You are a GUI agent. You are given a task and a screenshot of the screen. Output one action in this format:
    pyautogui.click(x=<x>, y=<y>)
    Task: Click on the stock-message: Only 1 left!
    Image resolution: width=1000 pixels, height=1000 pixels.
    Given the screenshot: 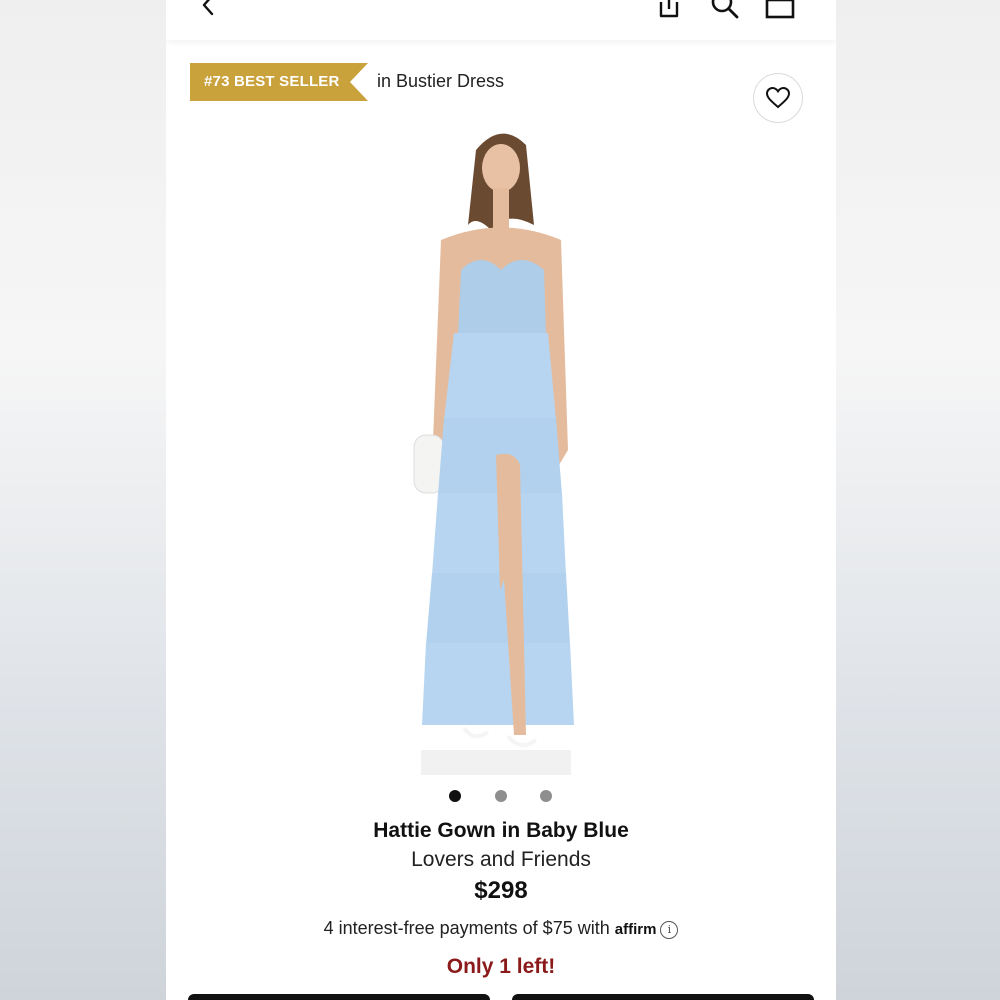 What is the action you would take?
    pyautogui.click(x=501, y=966)
    